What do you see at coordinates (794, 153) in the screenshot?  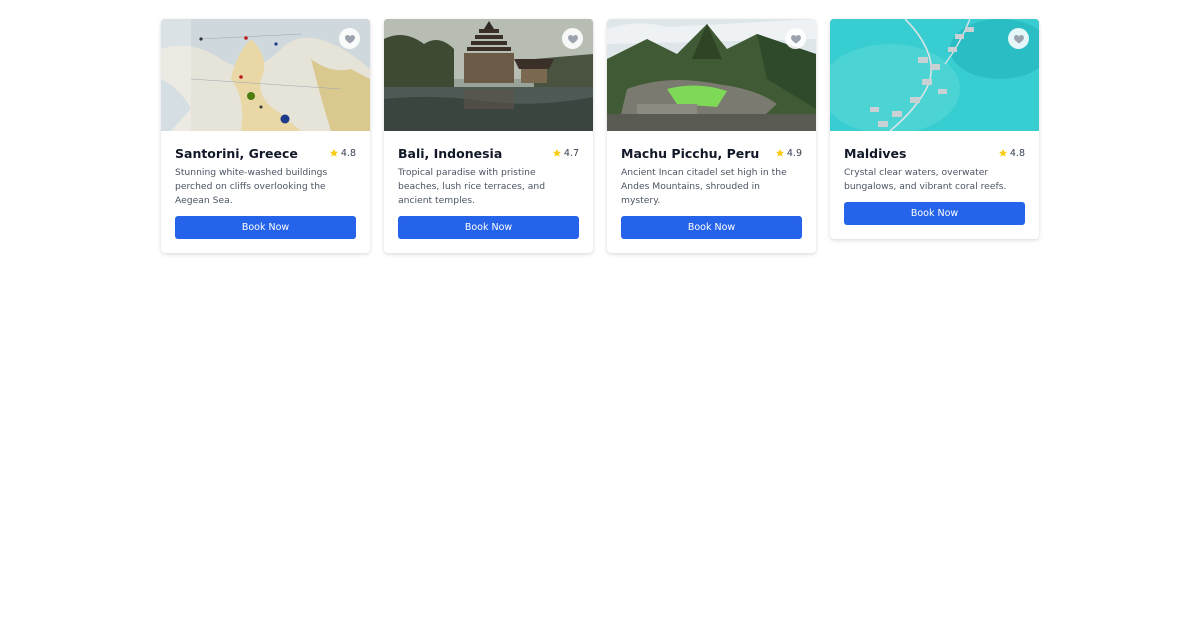 I see `rating-value: 4.9` at bounding box center [794, 153].